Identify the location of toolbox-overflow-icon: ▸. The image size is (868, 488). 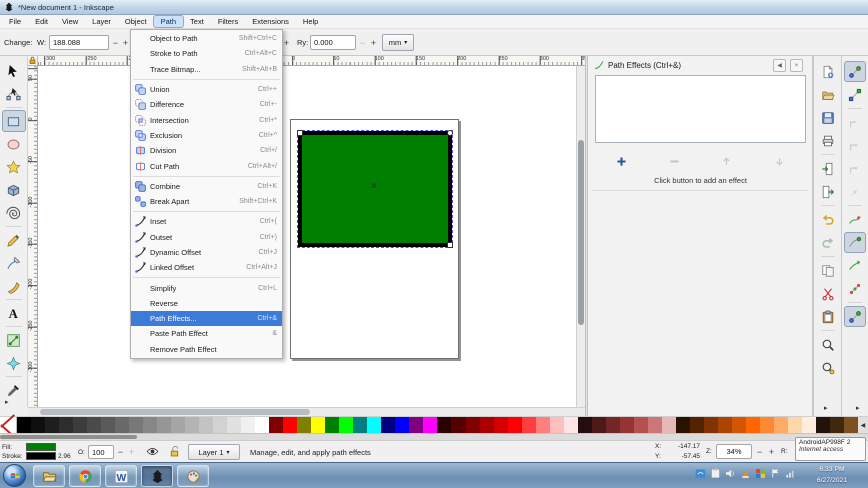
(7, 402).